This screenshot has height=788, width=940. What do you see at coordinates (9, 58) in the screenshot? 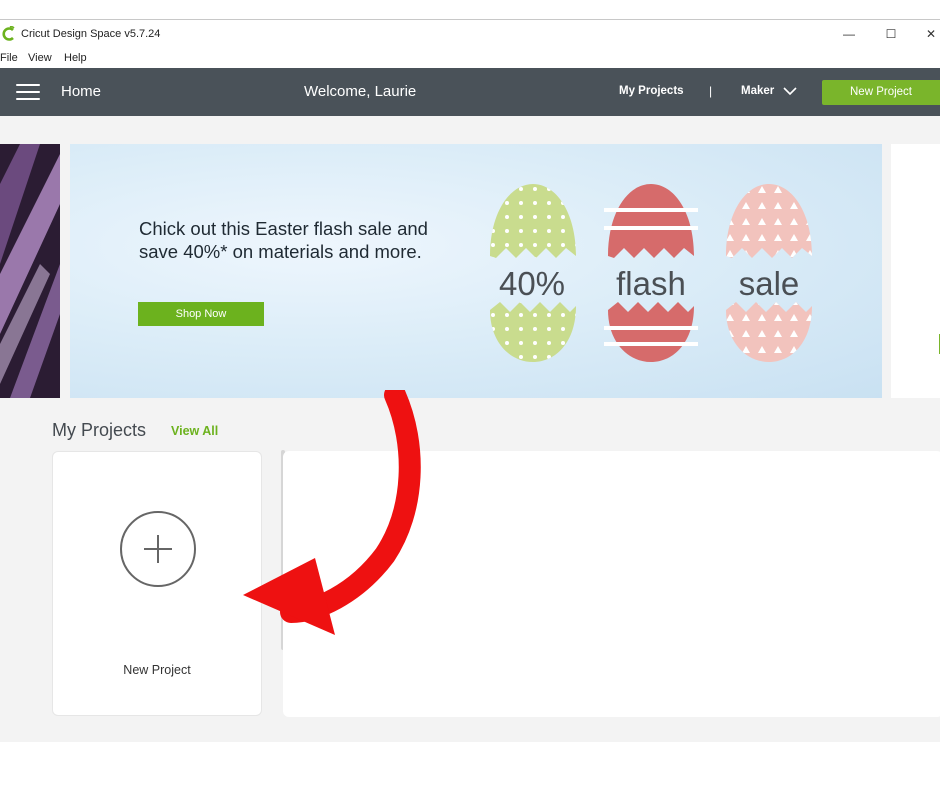
I see `menu-file: File` at bounding box center [9, 58].